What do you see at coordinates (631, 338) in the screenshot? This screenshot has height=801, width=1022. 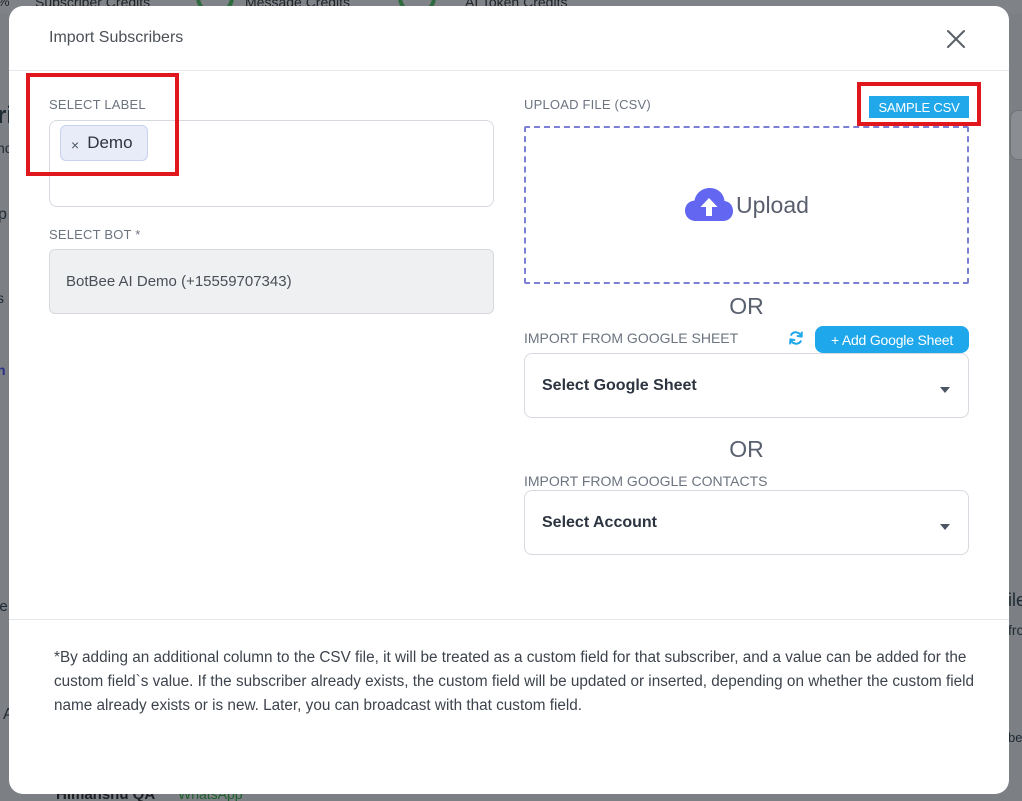 I see `google-sheet-heading: IMPORT FROM GOOGLE SHEET` at bounding box center [631, 338].